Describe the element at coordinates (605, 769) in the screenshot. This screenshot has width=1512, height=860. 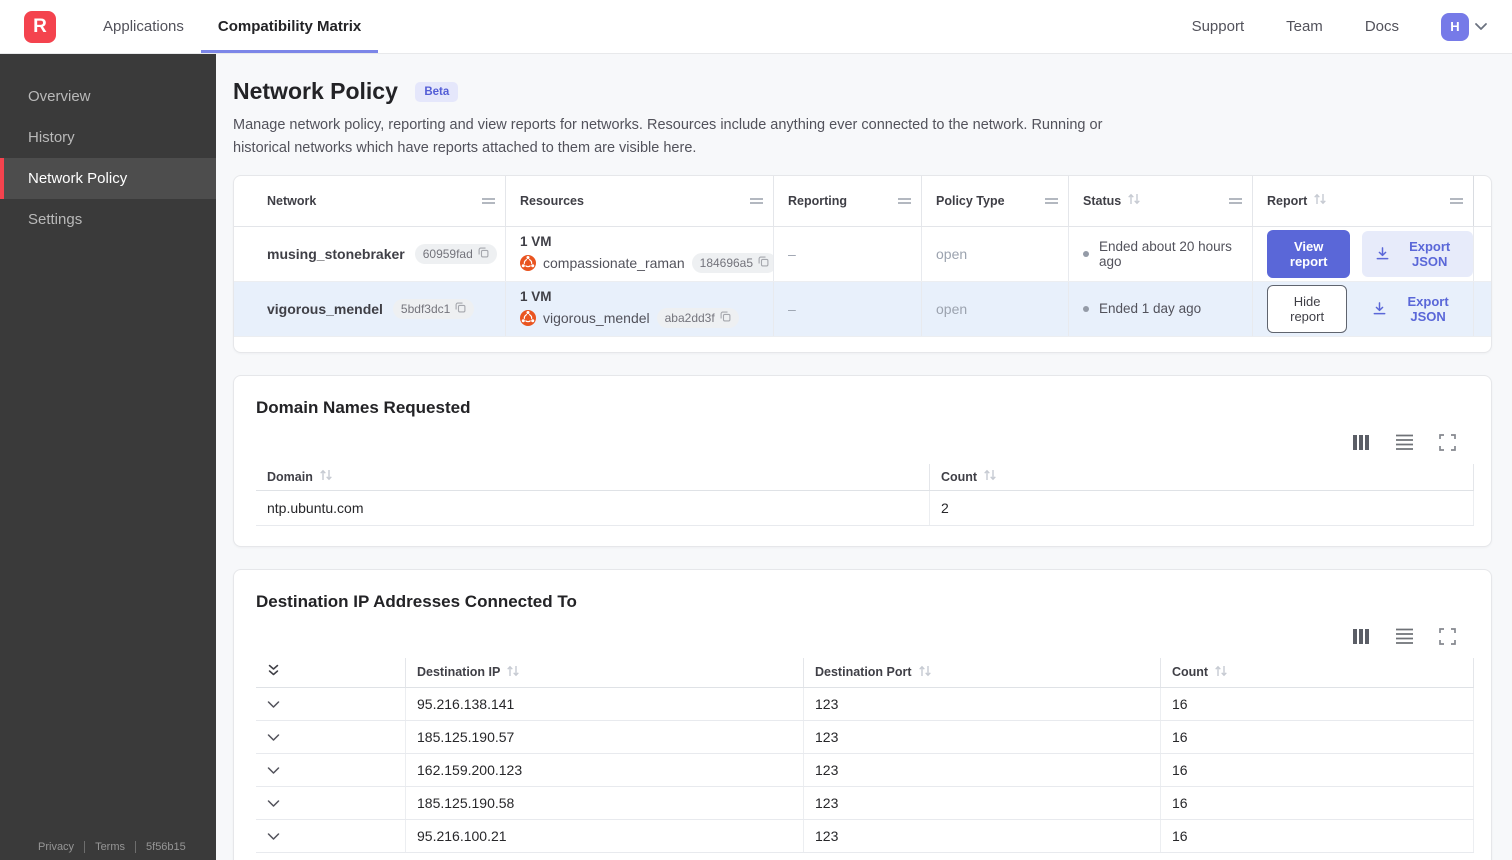
I see `destination-ip-cell: 162.159.200.123` at that location.